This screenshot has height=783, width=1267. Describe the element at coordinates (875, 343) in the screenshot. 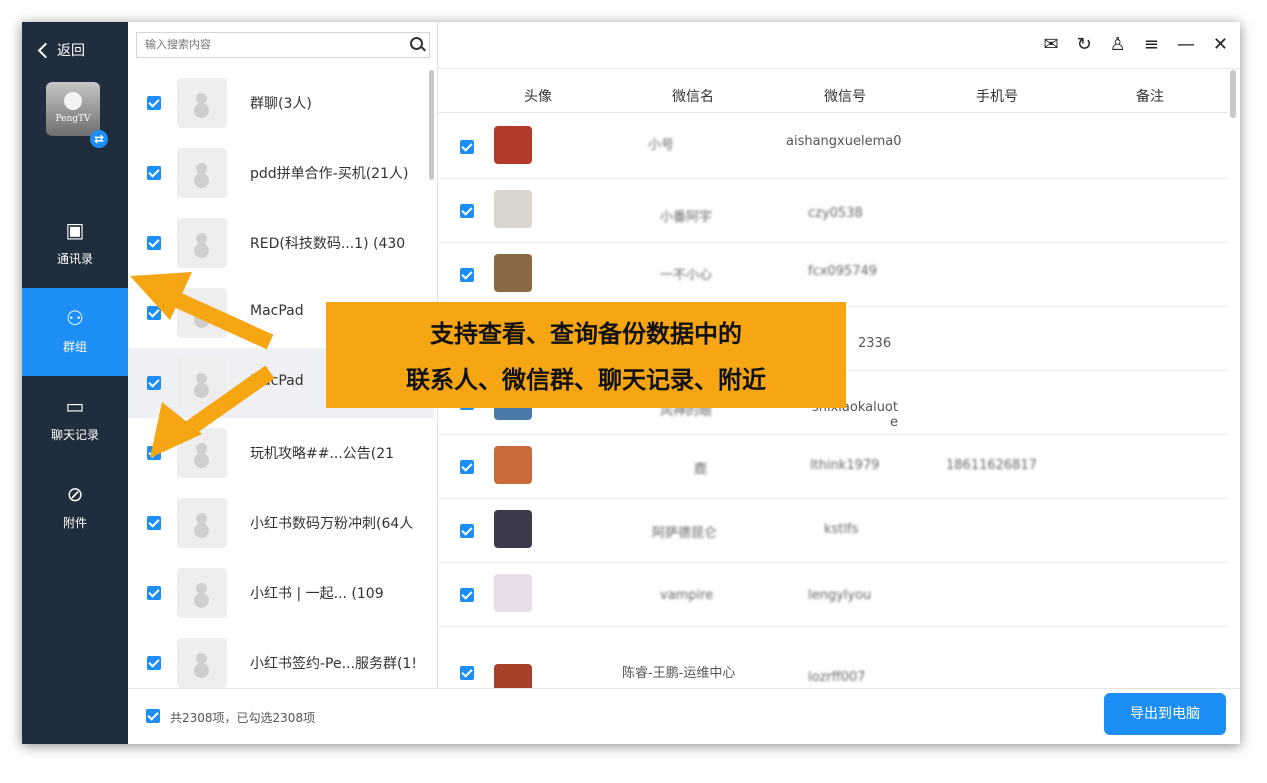

I see `cell-wechat-id: 2336` at that location.